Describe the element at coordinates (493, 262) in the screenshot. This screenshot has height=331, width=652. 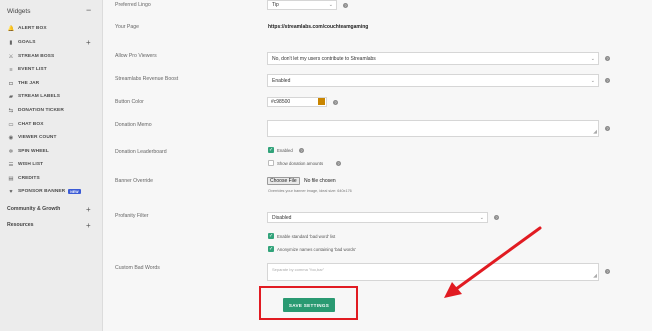
I see `annotation-arrow` at that location.